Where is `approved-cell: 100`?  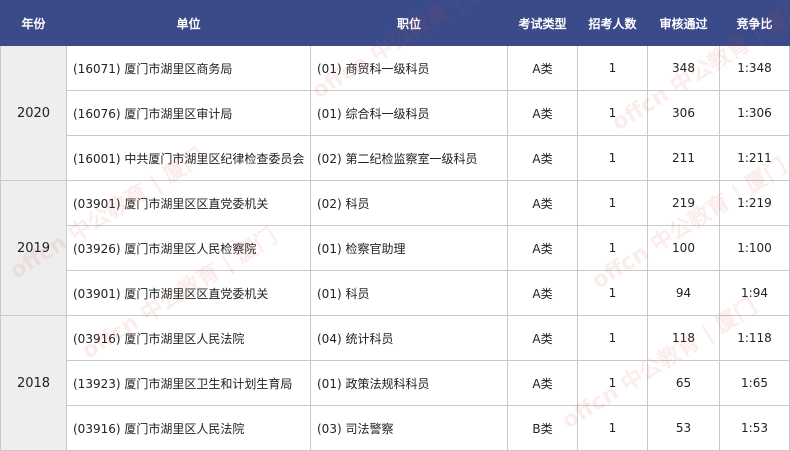 approved-cell: 100 is located at coordinates (683, 248).